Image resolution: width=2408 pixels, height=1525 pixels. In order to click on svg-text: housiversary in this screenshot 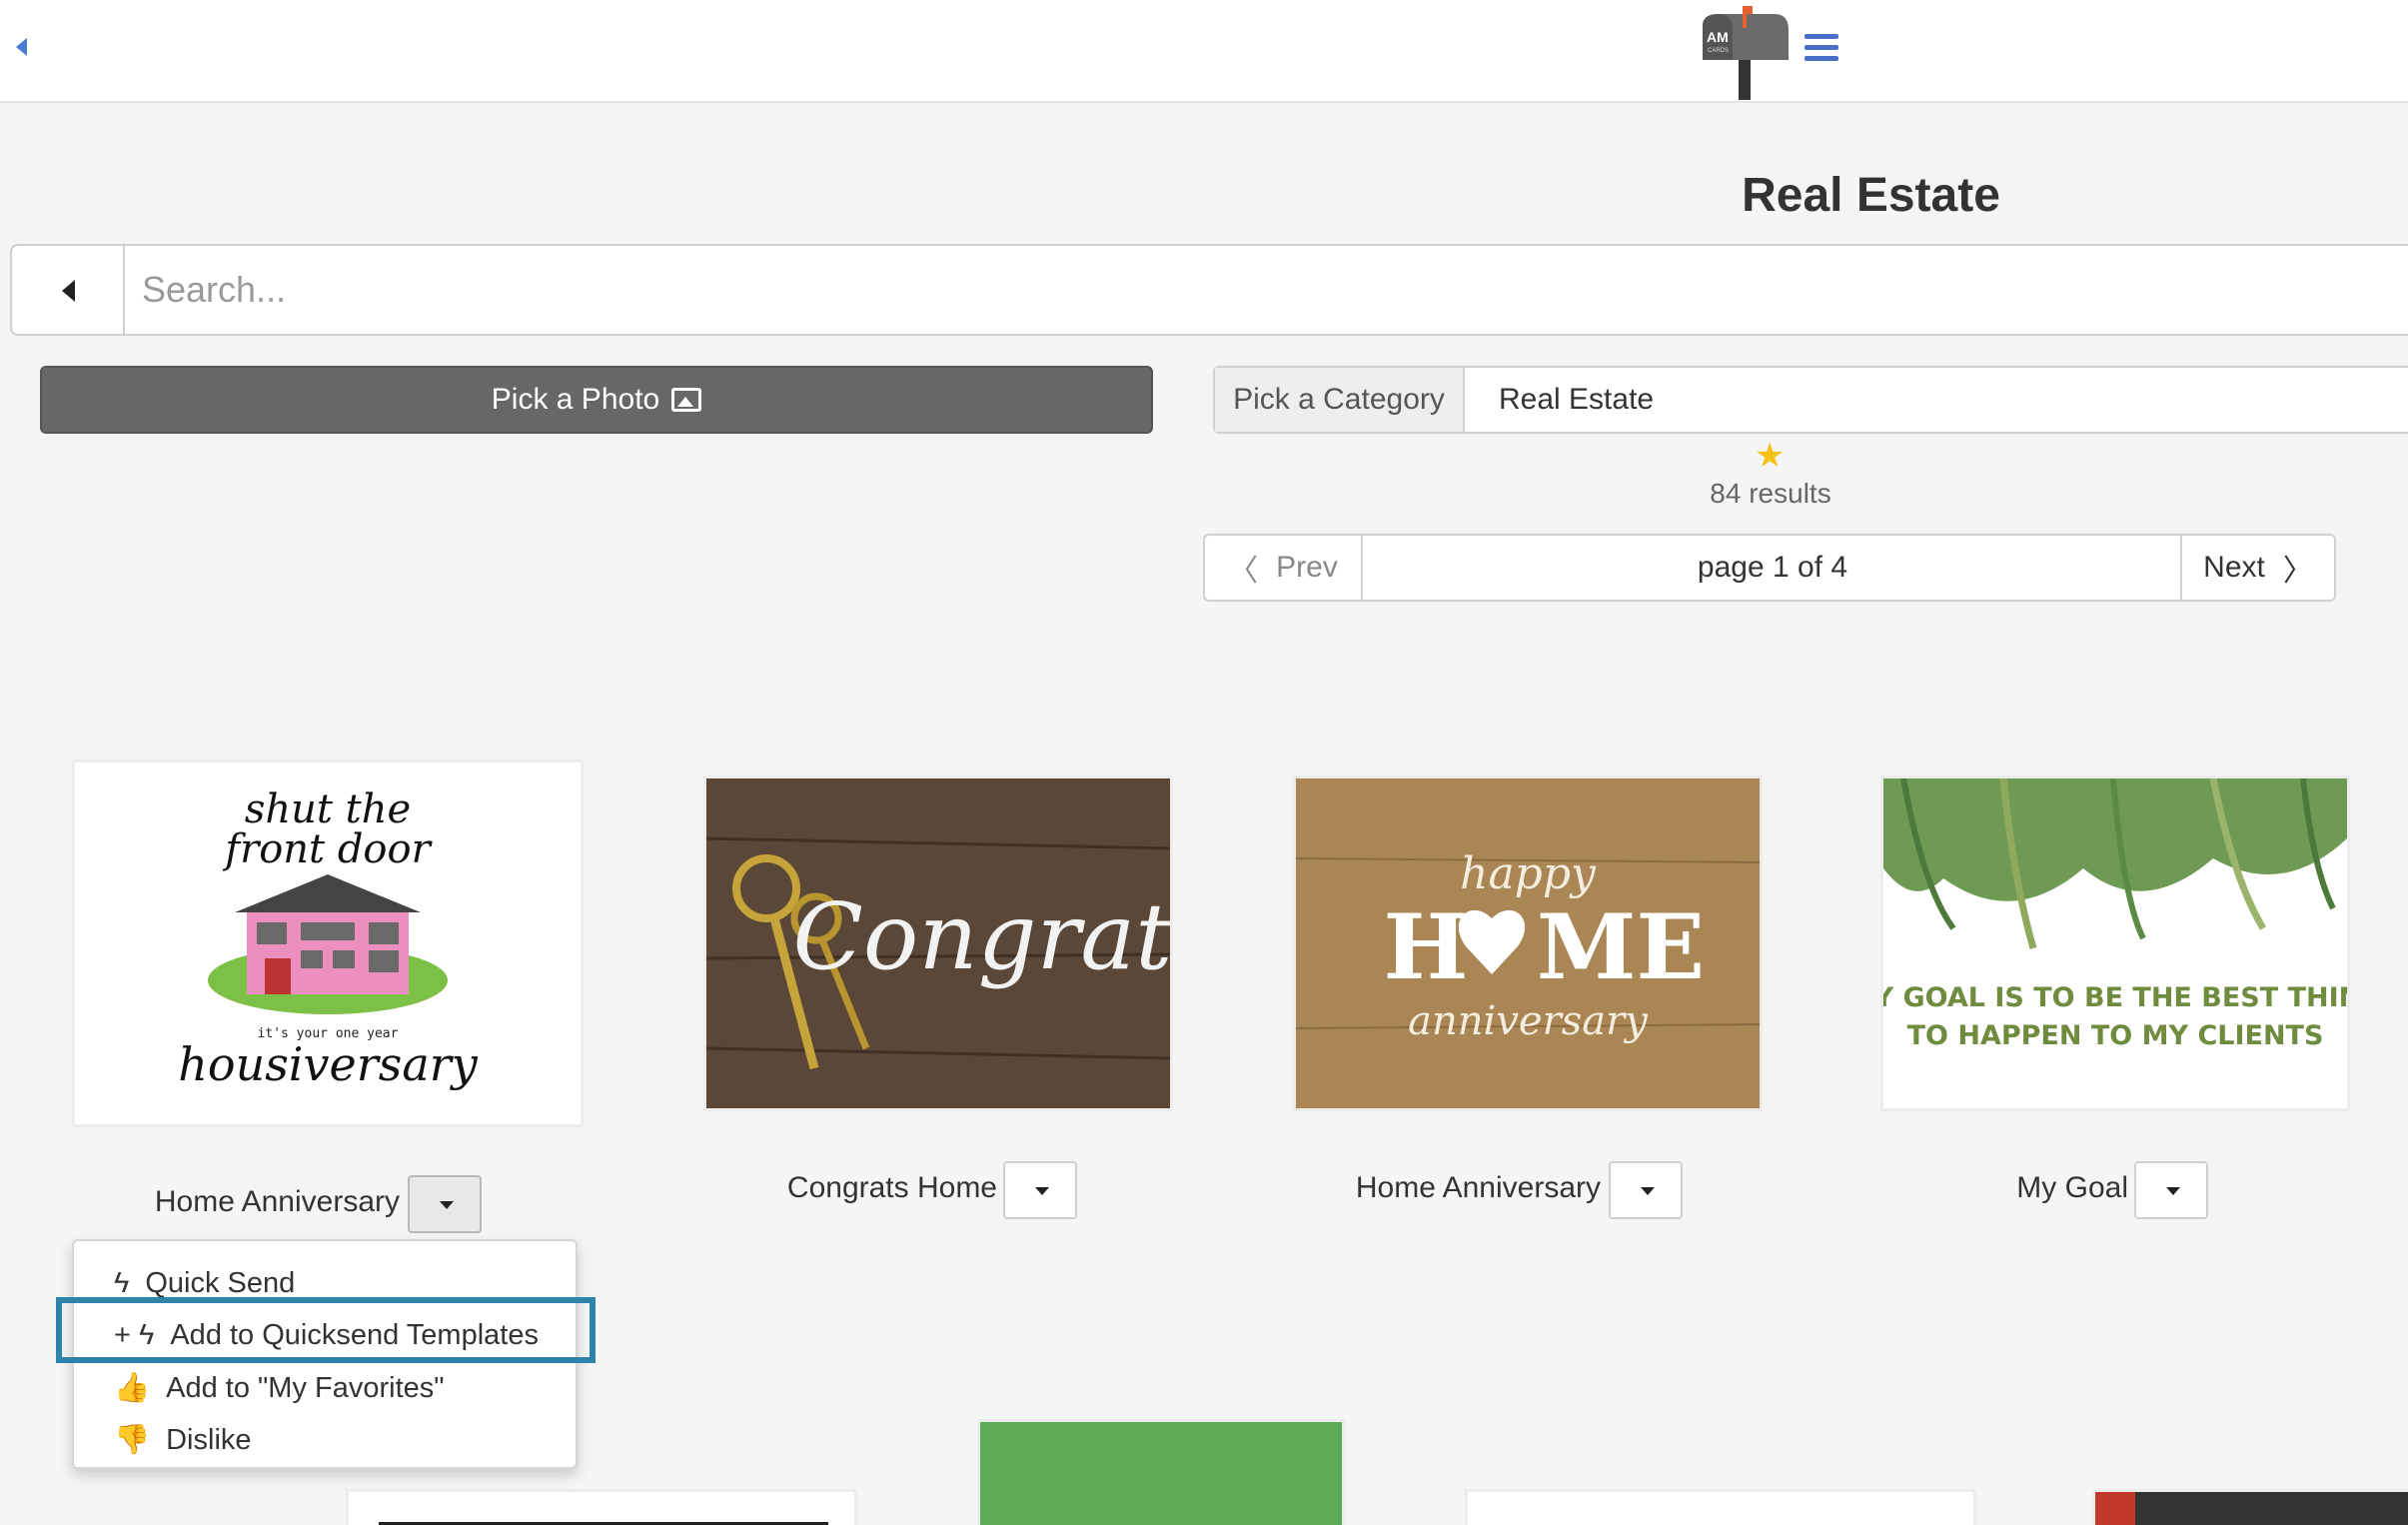, I will do `click(328, 1064)`.